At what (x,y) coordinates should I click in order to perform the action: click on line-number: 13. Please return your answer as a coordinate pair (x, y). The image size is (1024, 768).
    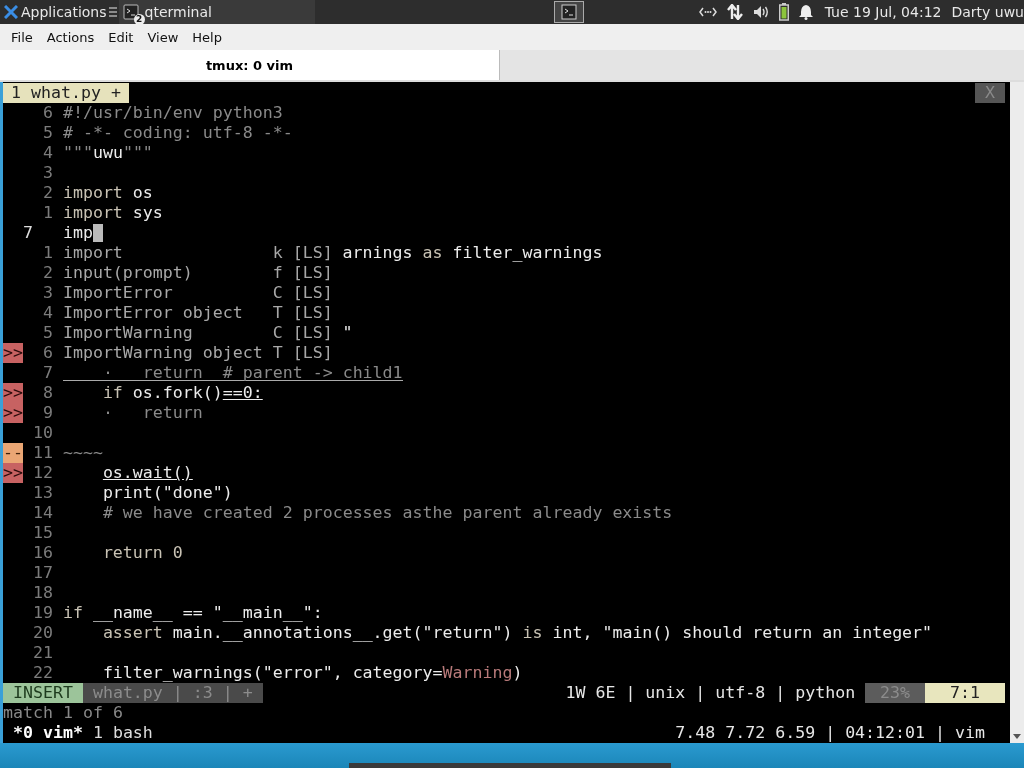
    Looking at the image, I should click on (42, 493).